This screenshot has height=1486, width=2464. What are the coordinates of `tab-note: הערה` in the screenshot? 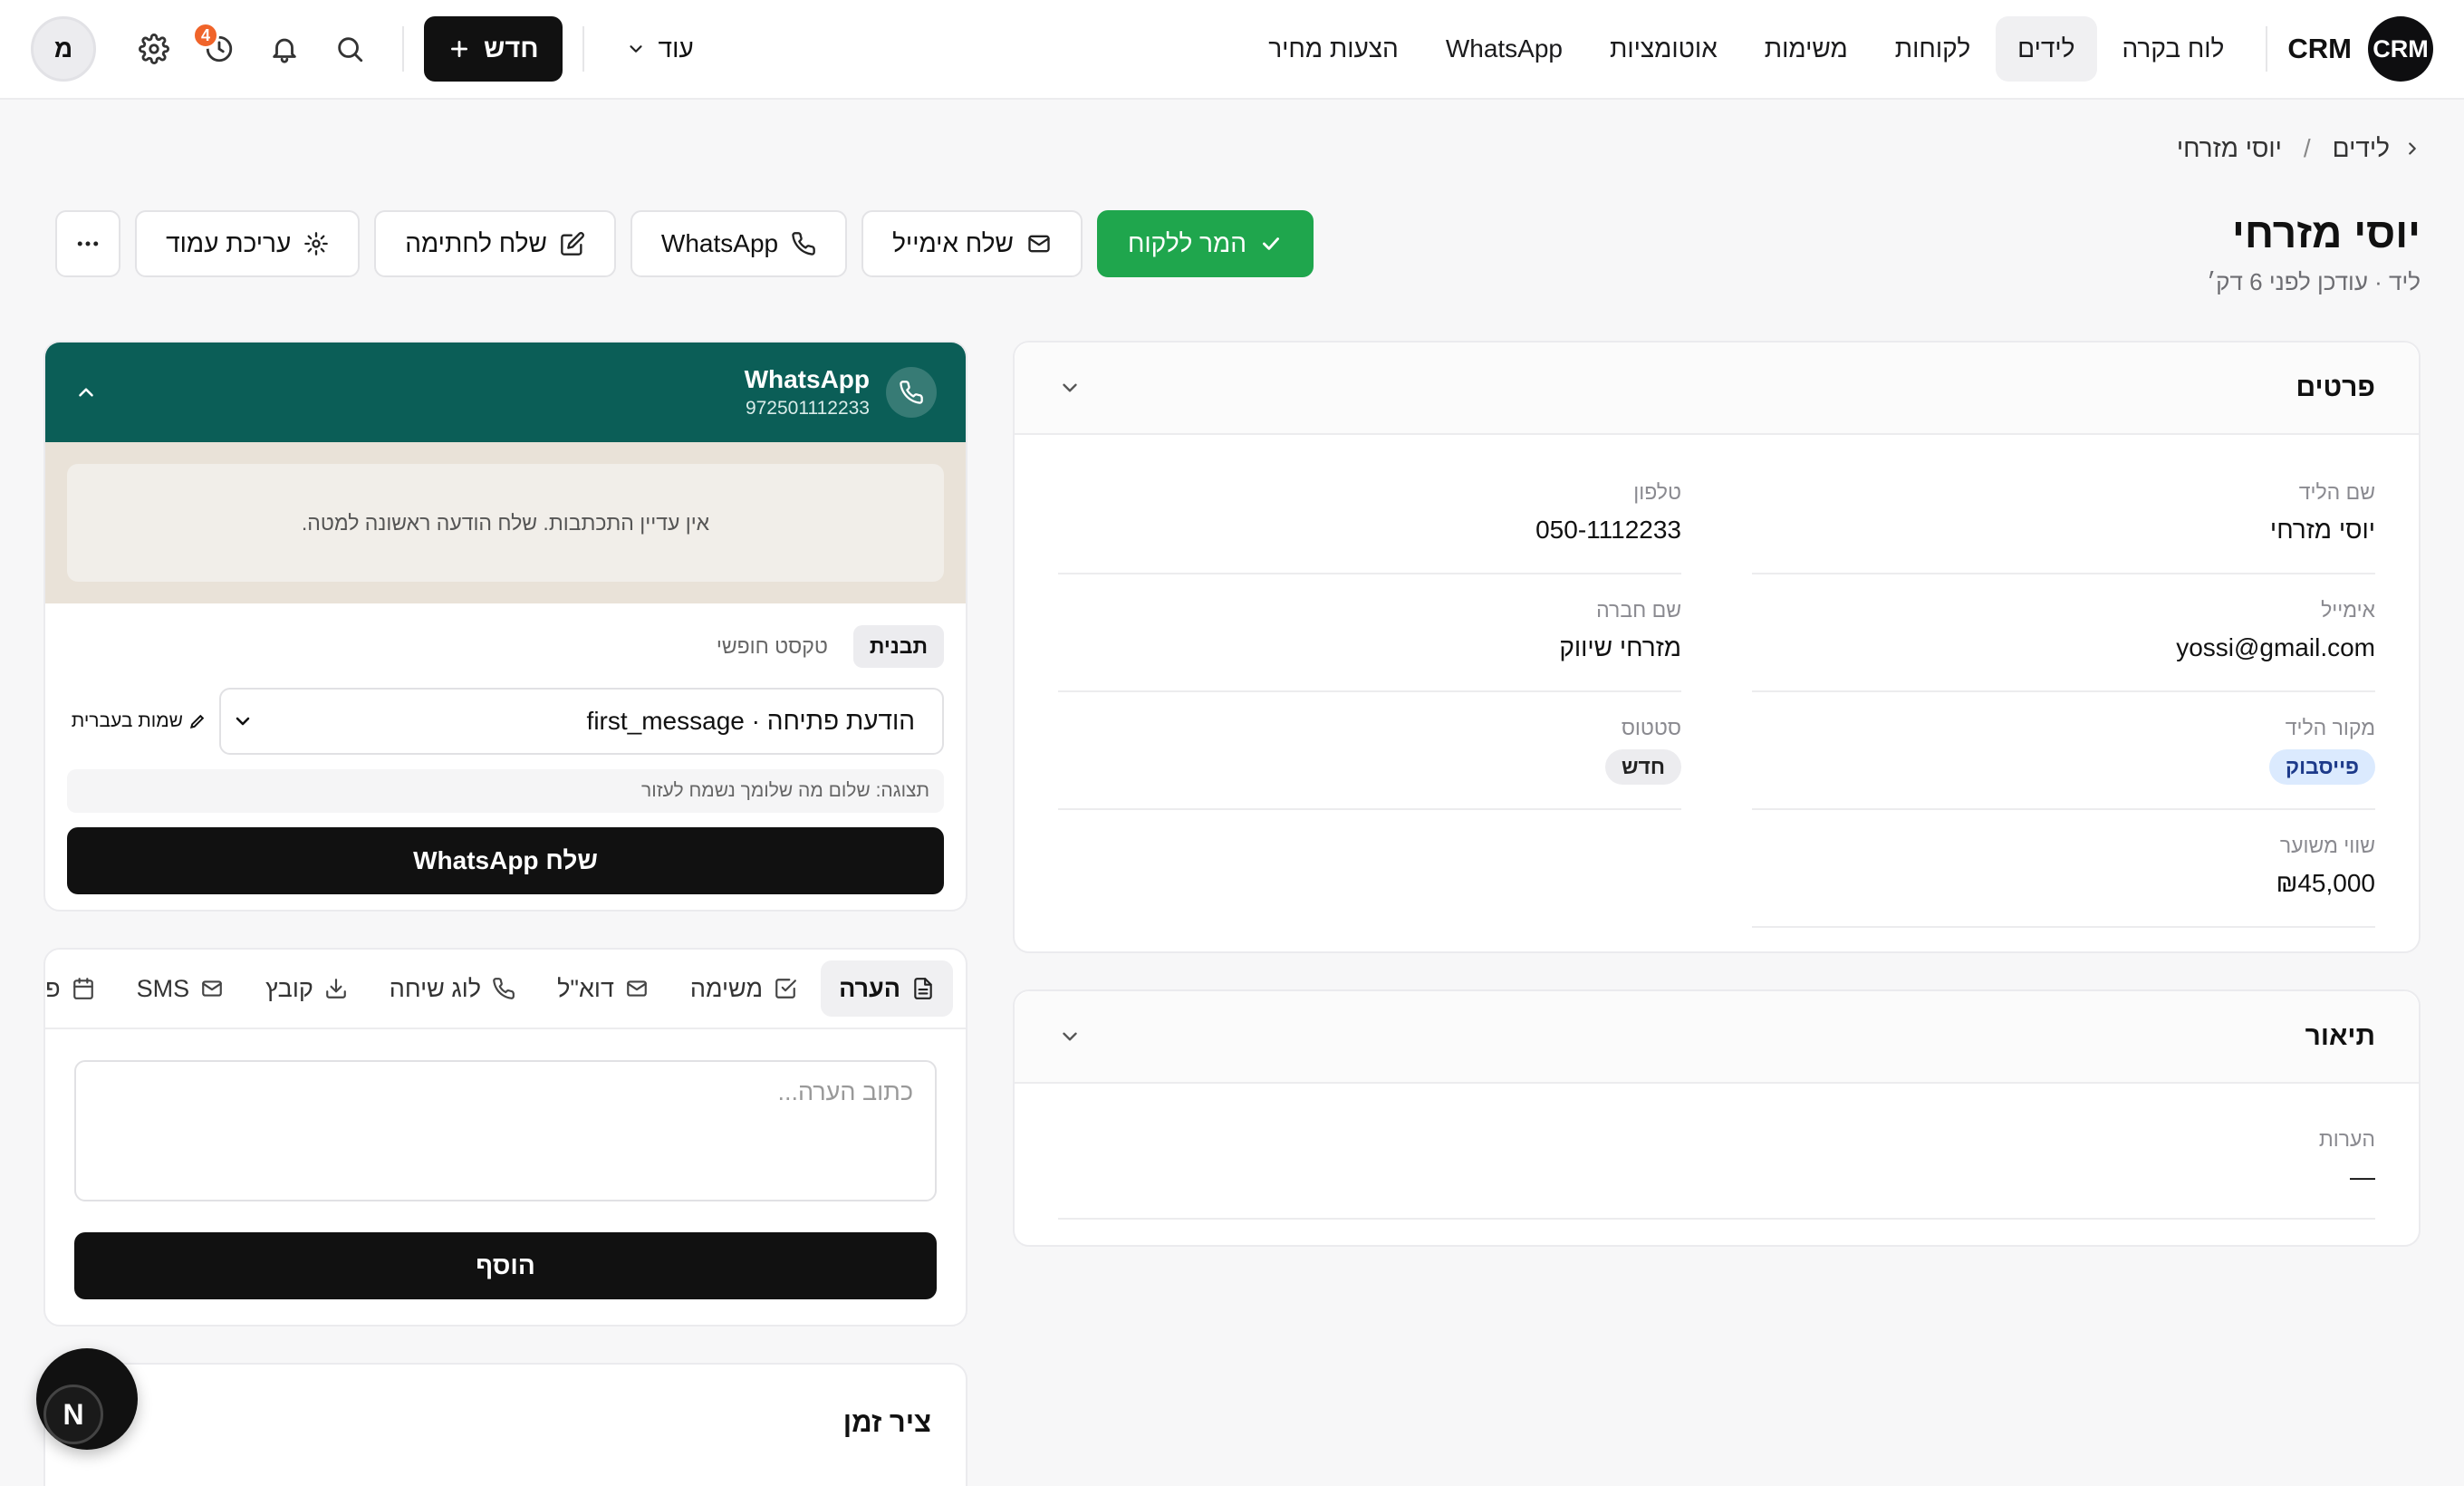 It's located at (887, 989).